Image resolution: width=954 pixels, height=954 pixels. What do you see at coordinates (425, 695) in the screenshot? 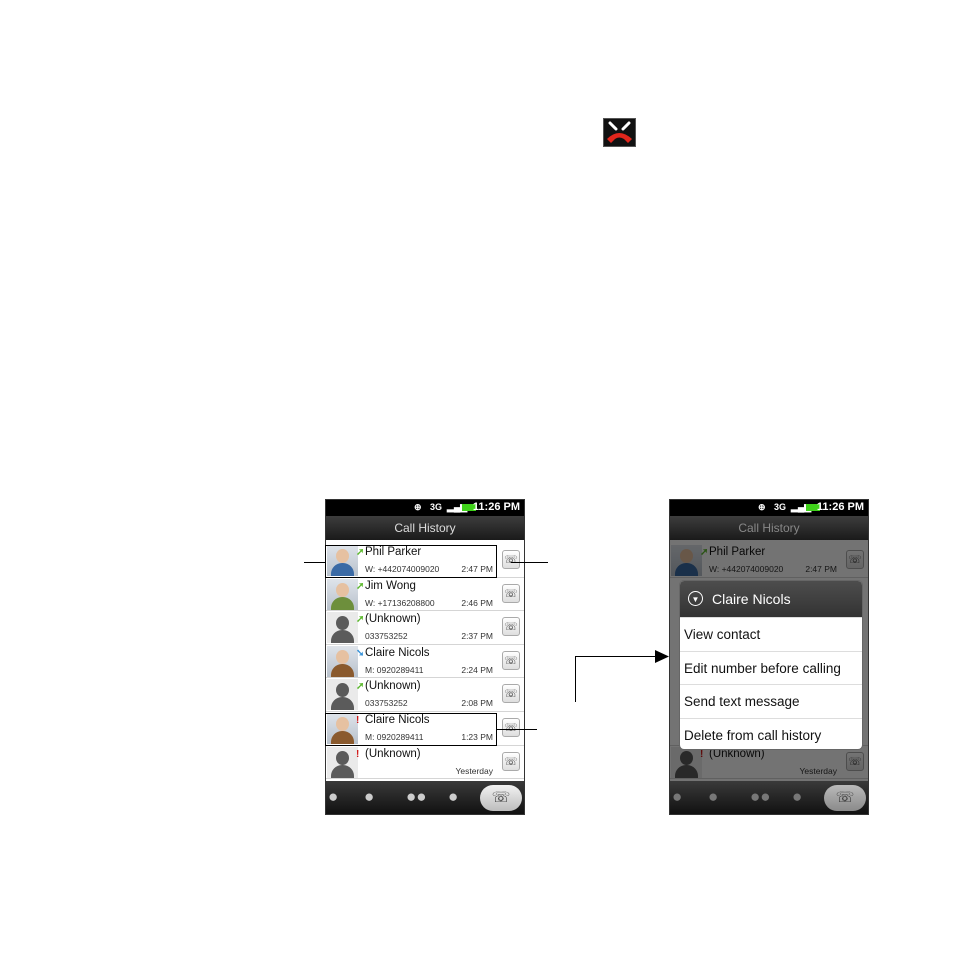
I see `call-history-row: ➚ (Unknown) 033753252 2:08 PM ☏` at bounding box center [425, 695].